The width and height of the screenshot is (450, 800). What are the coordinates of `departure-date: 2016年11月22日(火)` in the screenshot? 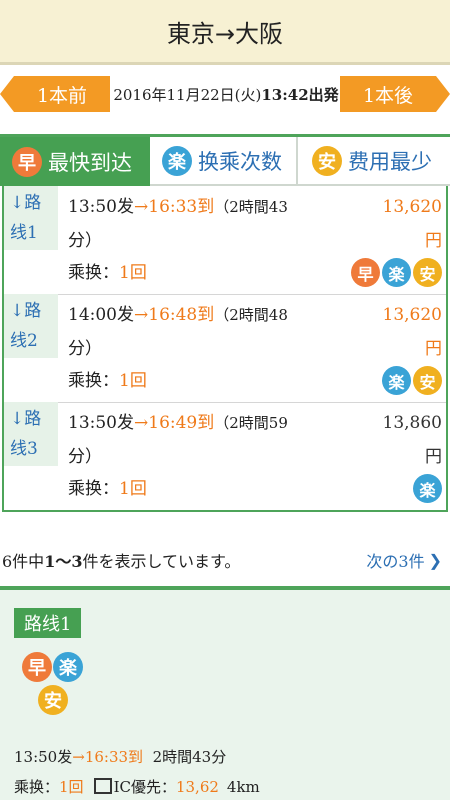 It's located at (187, 94).